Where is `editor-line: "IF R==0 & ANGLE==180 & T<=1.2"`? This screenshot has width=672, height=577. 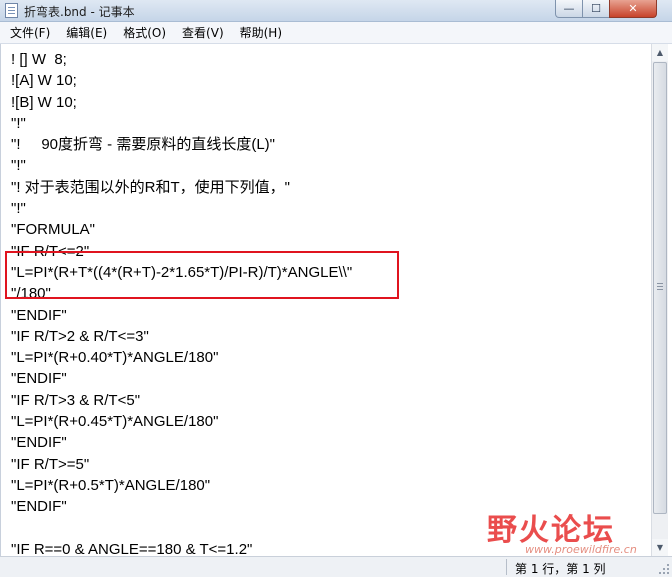 editor-line: "IF R==0 & ANGLE==180 & T<=1.2" is located at coordinates (132, 548).